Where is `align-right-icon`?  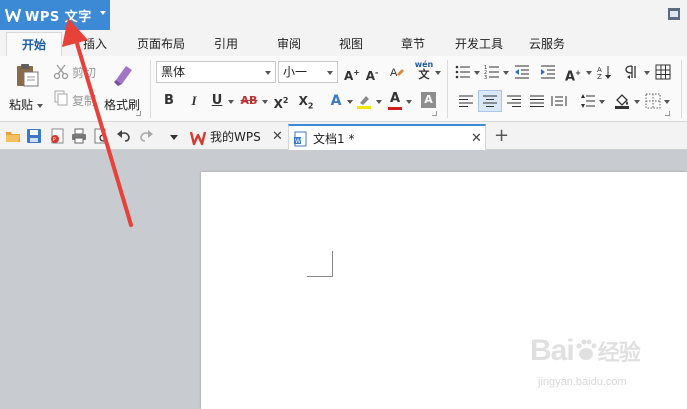
align-right-icon is located at coordinates (514, 101).